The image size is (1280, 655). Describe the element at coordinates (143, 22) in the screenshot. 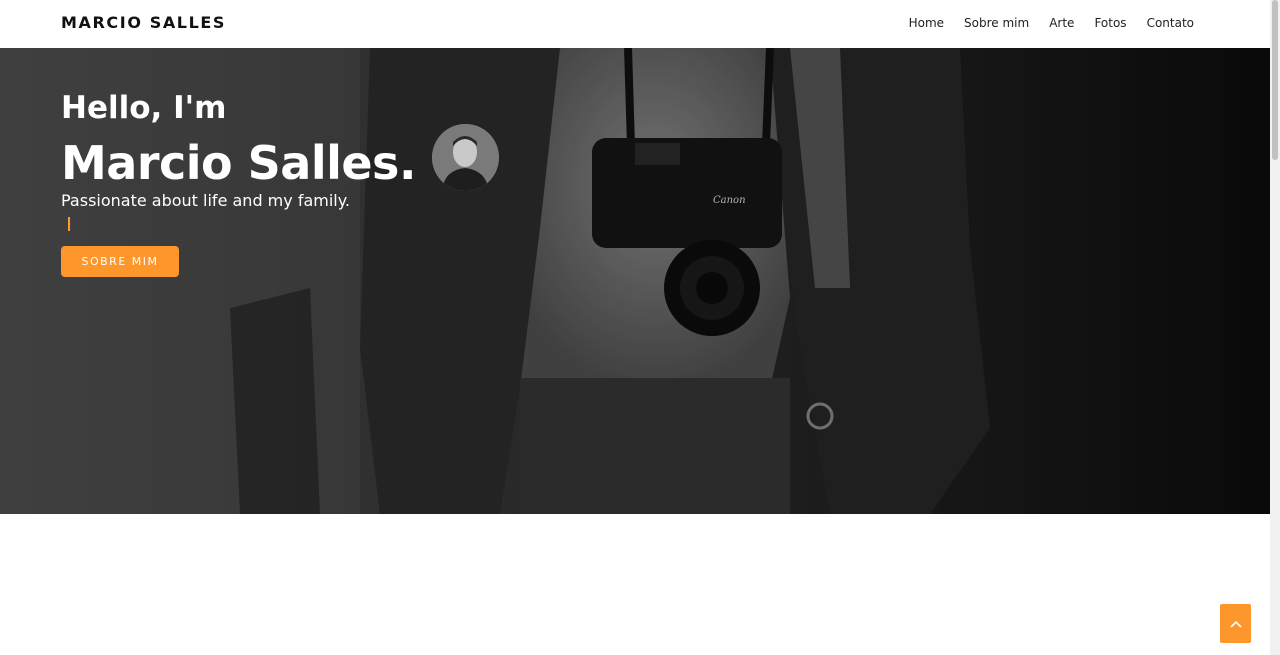

I see `site-brand: MARCIO SALLES` at that location.